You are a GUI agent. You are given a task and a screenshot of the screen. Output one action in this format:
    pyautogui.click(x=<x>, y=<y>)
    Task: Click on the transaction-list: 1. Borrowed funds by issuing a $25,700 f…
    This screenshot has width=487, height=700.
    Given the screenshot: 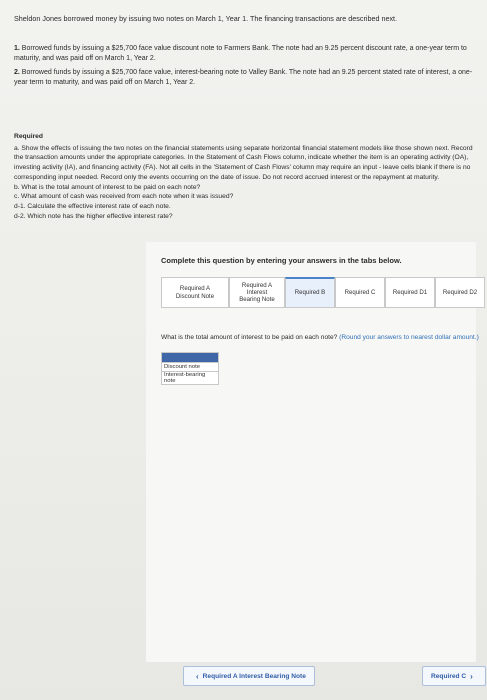 What is the action you would take?
    pyautogui.click(x=244, y=68)
    